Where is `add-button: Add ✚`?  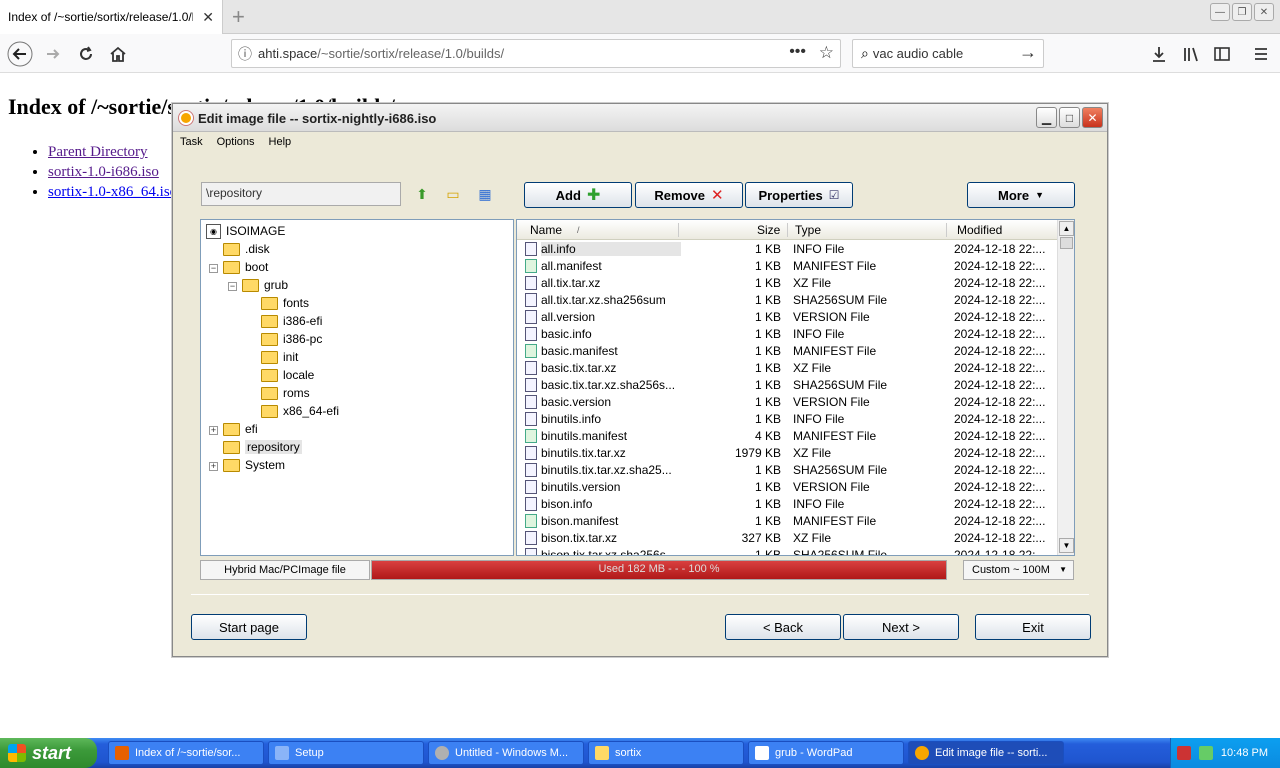 add-button: Add ✚ is located at coordinates (578, 195).